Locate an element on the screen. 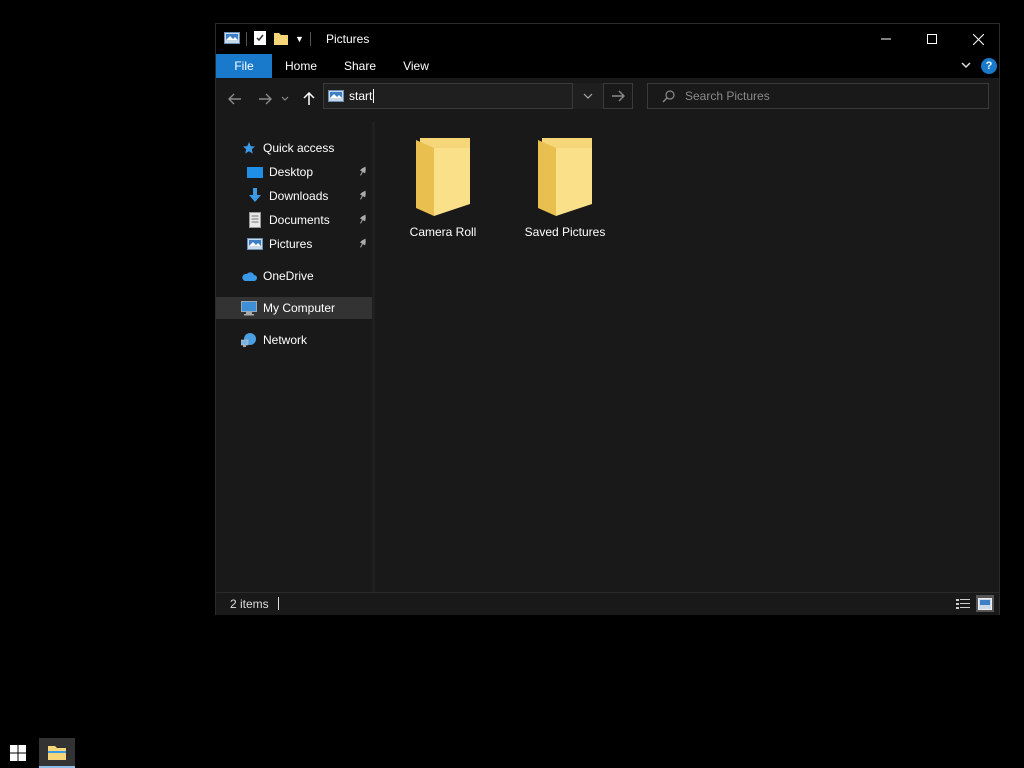 Image resolution: width=1024 pixels, height=768 pixels. computer-icon is located at coordinates (249, 308).